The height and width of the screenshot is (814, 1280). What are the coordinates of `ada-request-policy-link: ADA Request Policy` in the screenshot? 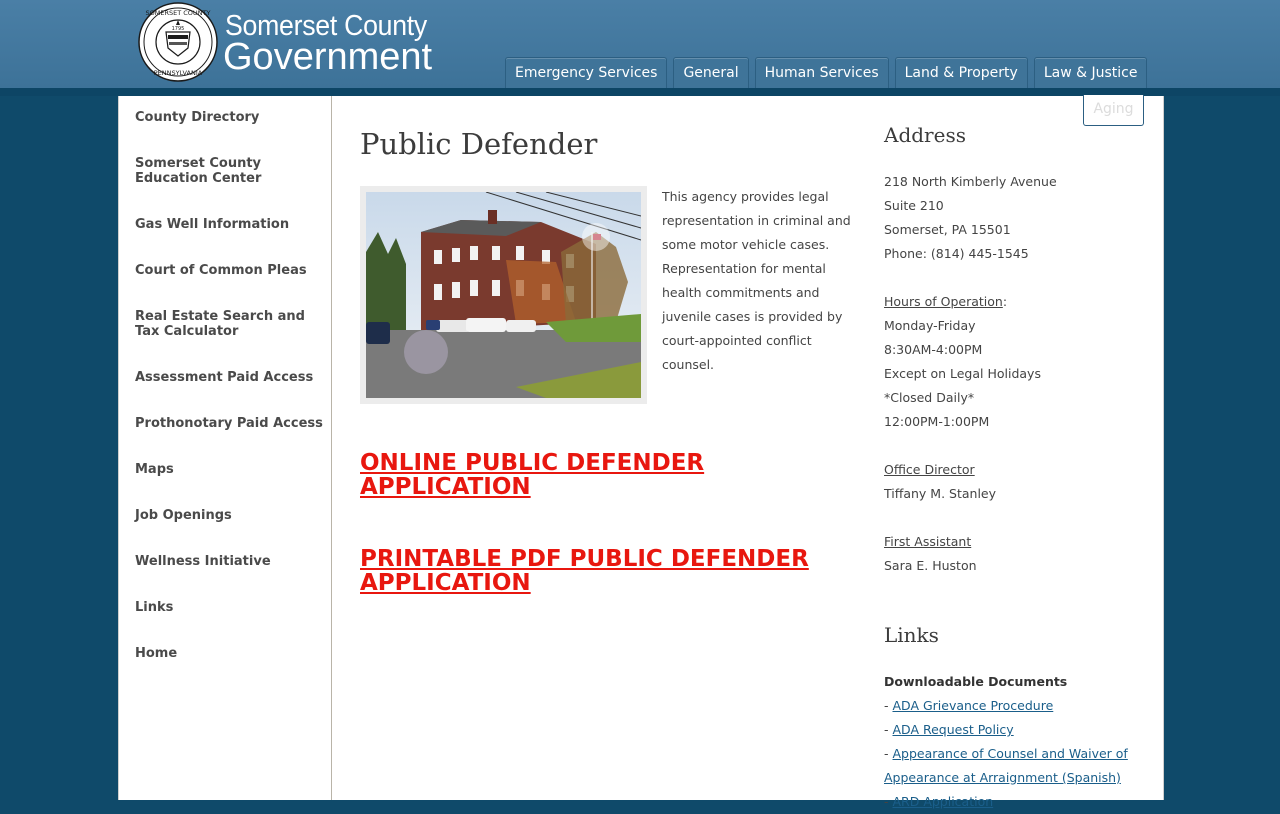 It's located at (952, 729).